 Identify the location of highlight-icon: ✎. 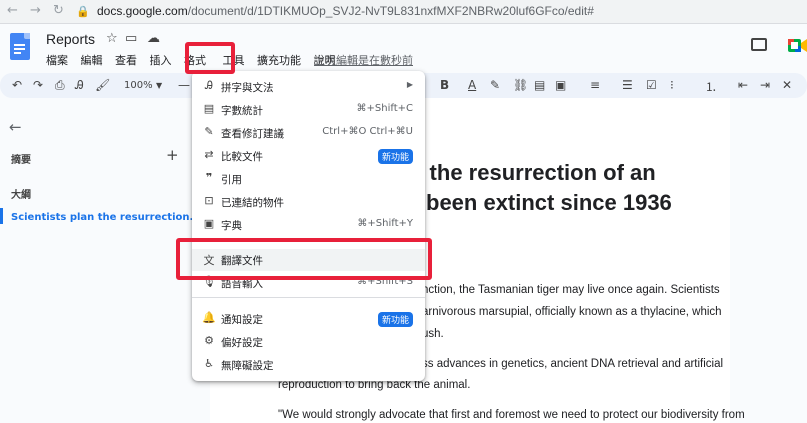
(495, 85).